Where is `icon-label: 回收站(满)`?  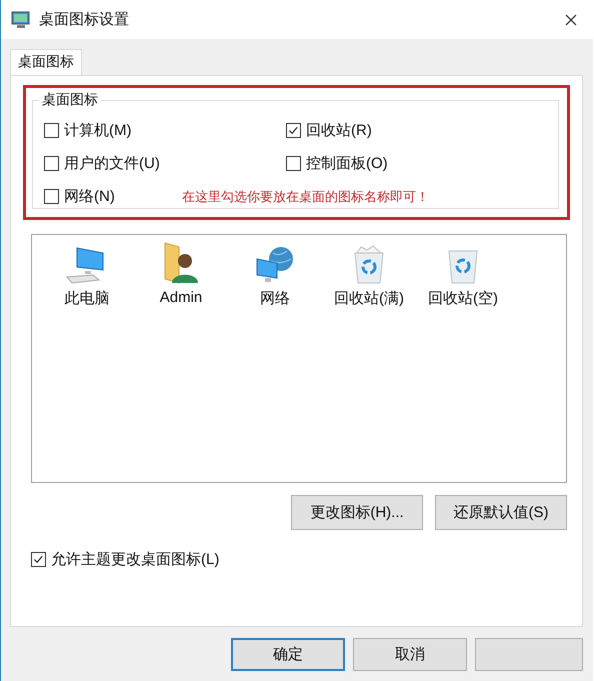 icon-label: 回收站(满) is located at coordinates (369, 298).